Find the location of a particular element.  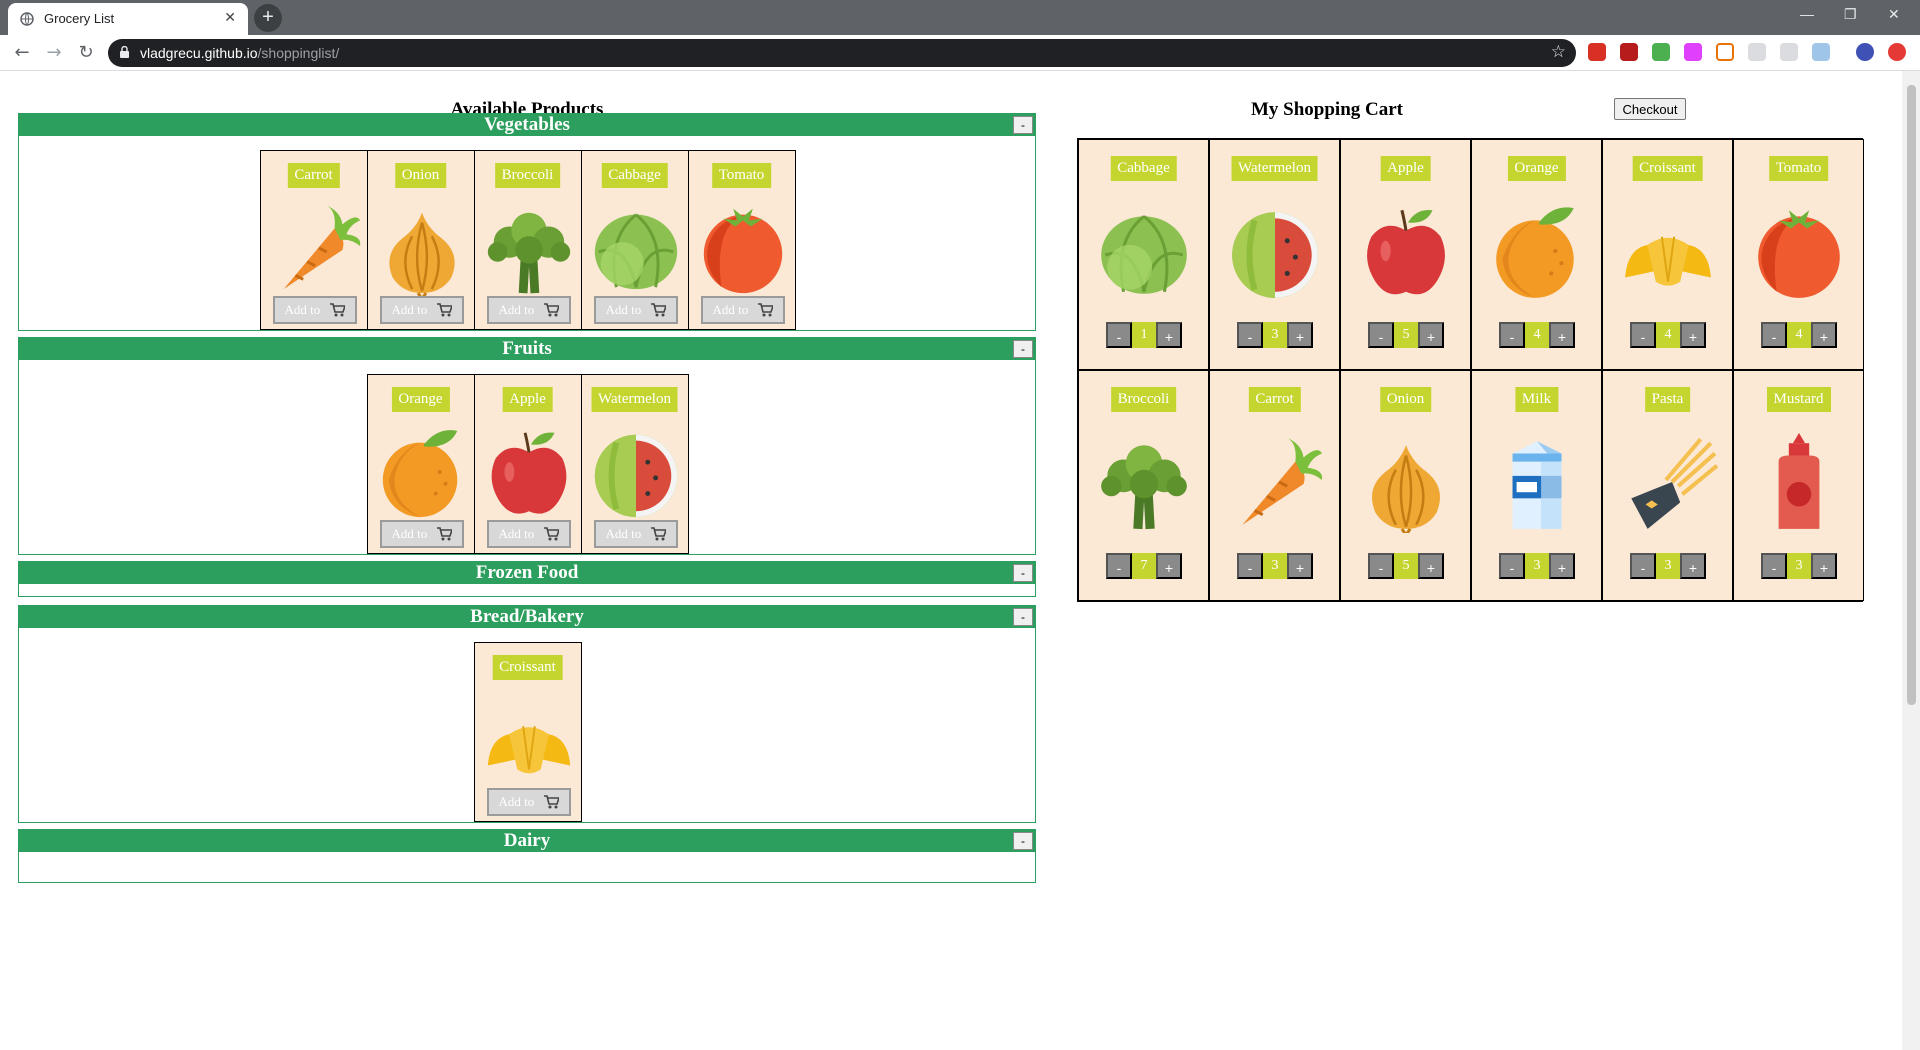

product-name: Apple is located at coordinates (527, 399).